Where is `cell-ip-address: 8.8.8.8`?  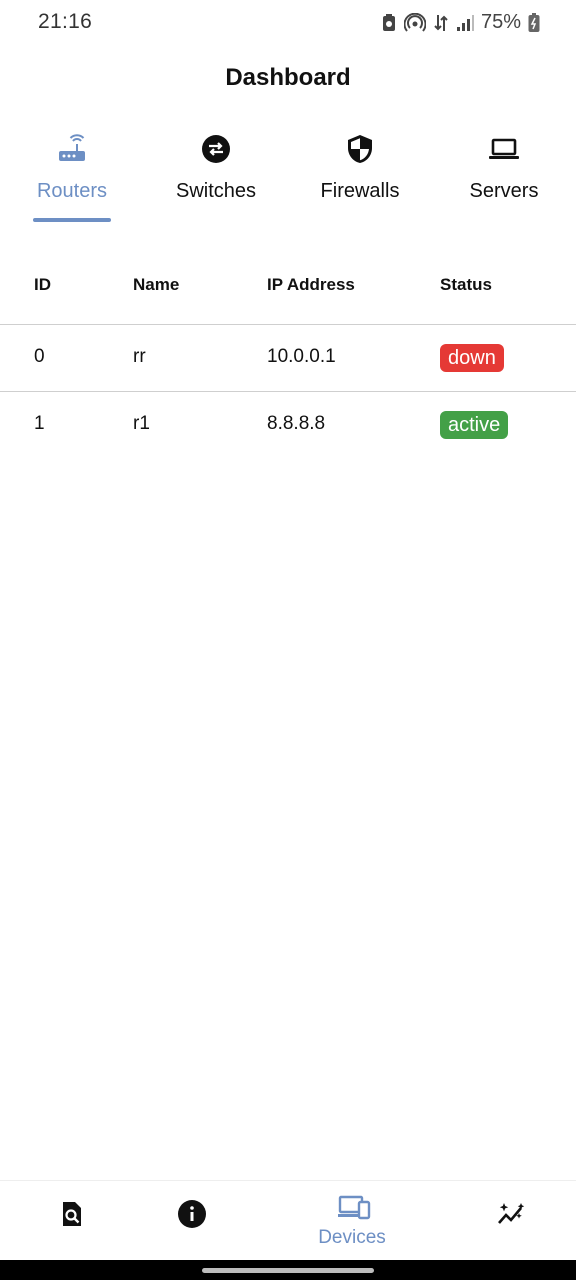
cell-ip-address: 8.8.8.8 is located at coordinates (296, 423).